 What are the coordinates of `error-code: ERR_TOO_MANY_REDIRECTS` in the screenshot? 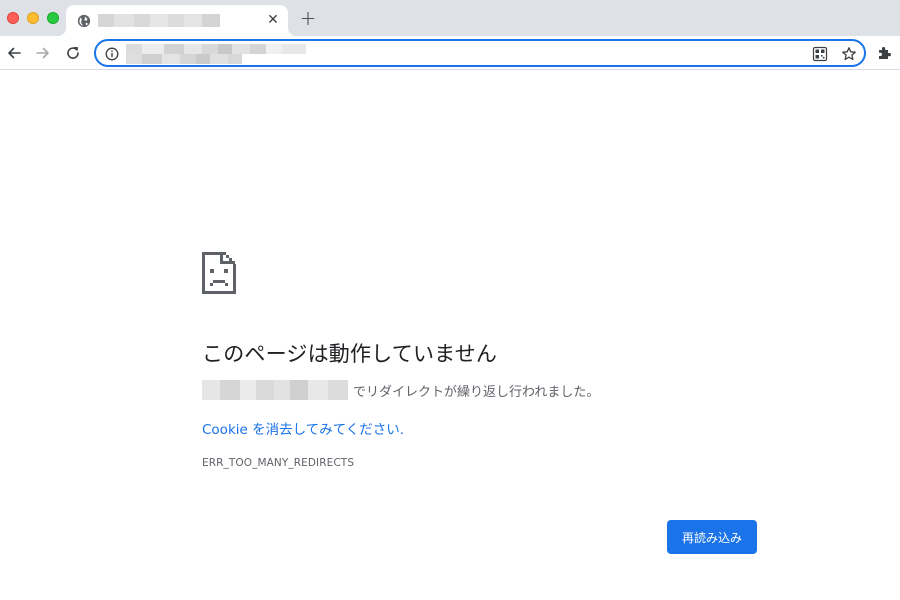 It's located at (278, 463).